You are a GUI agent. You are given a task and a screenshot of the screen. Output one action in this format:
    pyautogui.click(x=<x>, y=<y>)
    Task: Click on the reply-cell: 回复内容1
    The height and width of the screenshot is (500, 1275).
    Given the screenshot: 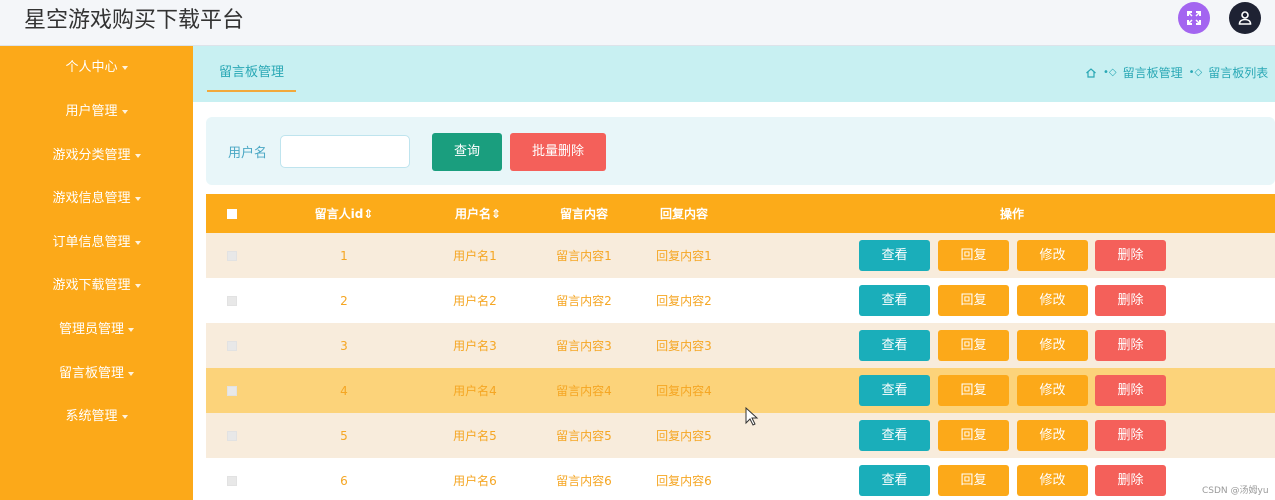 What is the action you would take?
    pyautogui.click(x=684, y=256)
    